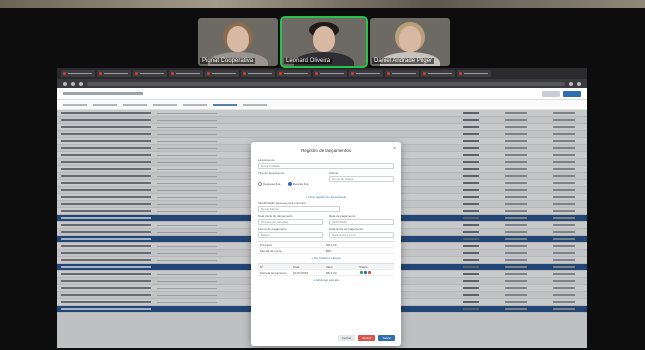  I want to click on field-label: Forma de pagamento, so click(272, 229).